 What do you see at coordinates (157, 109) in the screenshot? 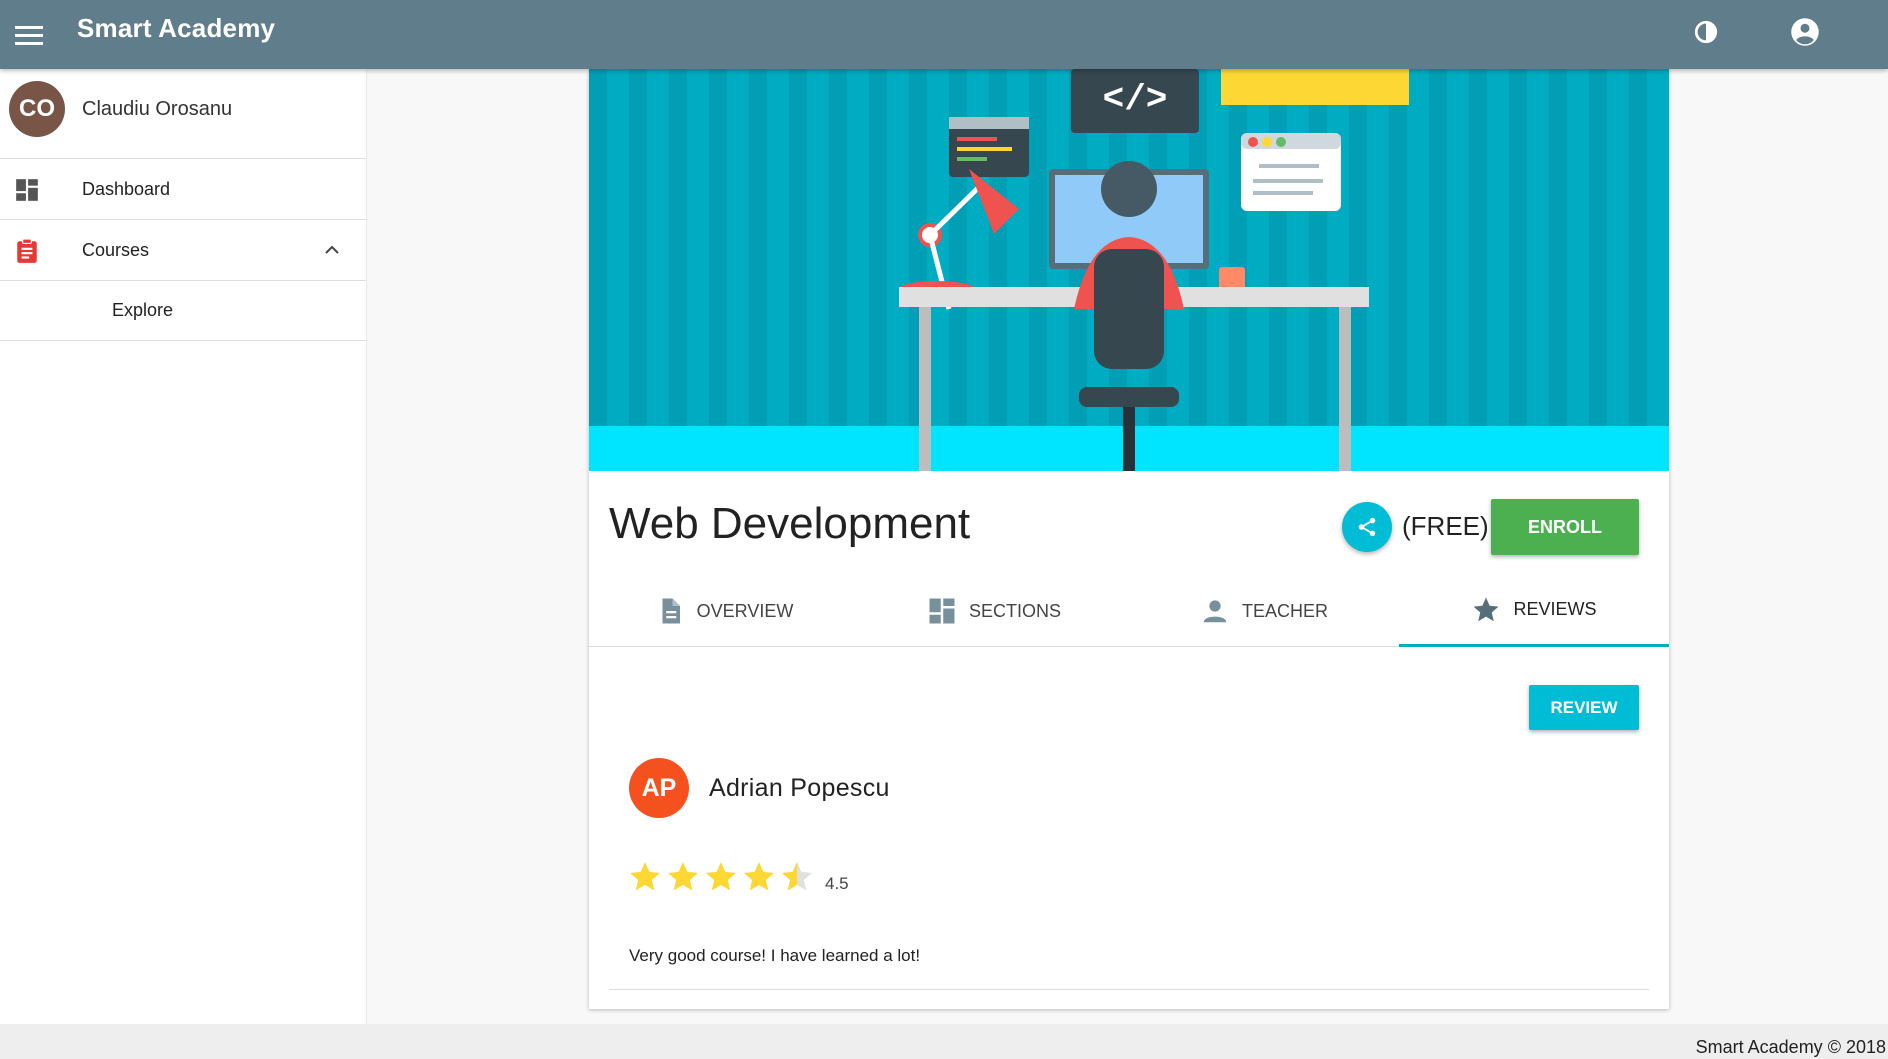
I see `user-name: Claudiu Orosanu` at bounding box center [157, 109].